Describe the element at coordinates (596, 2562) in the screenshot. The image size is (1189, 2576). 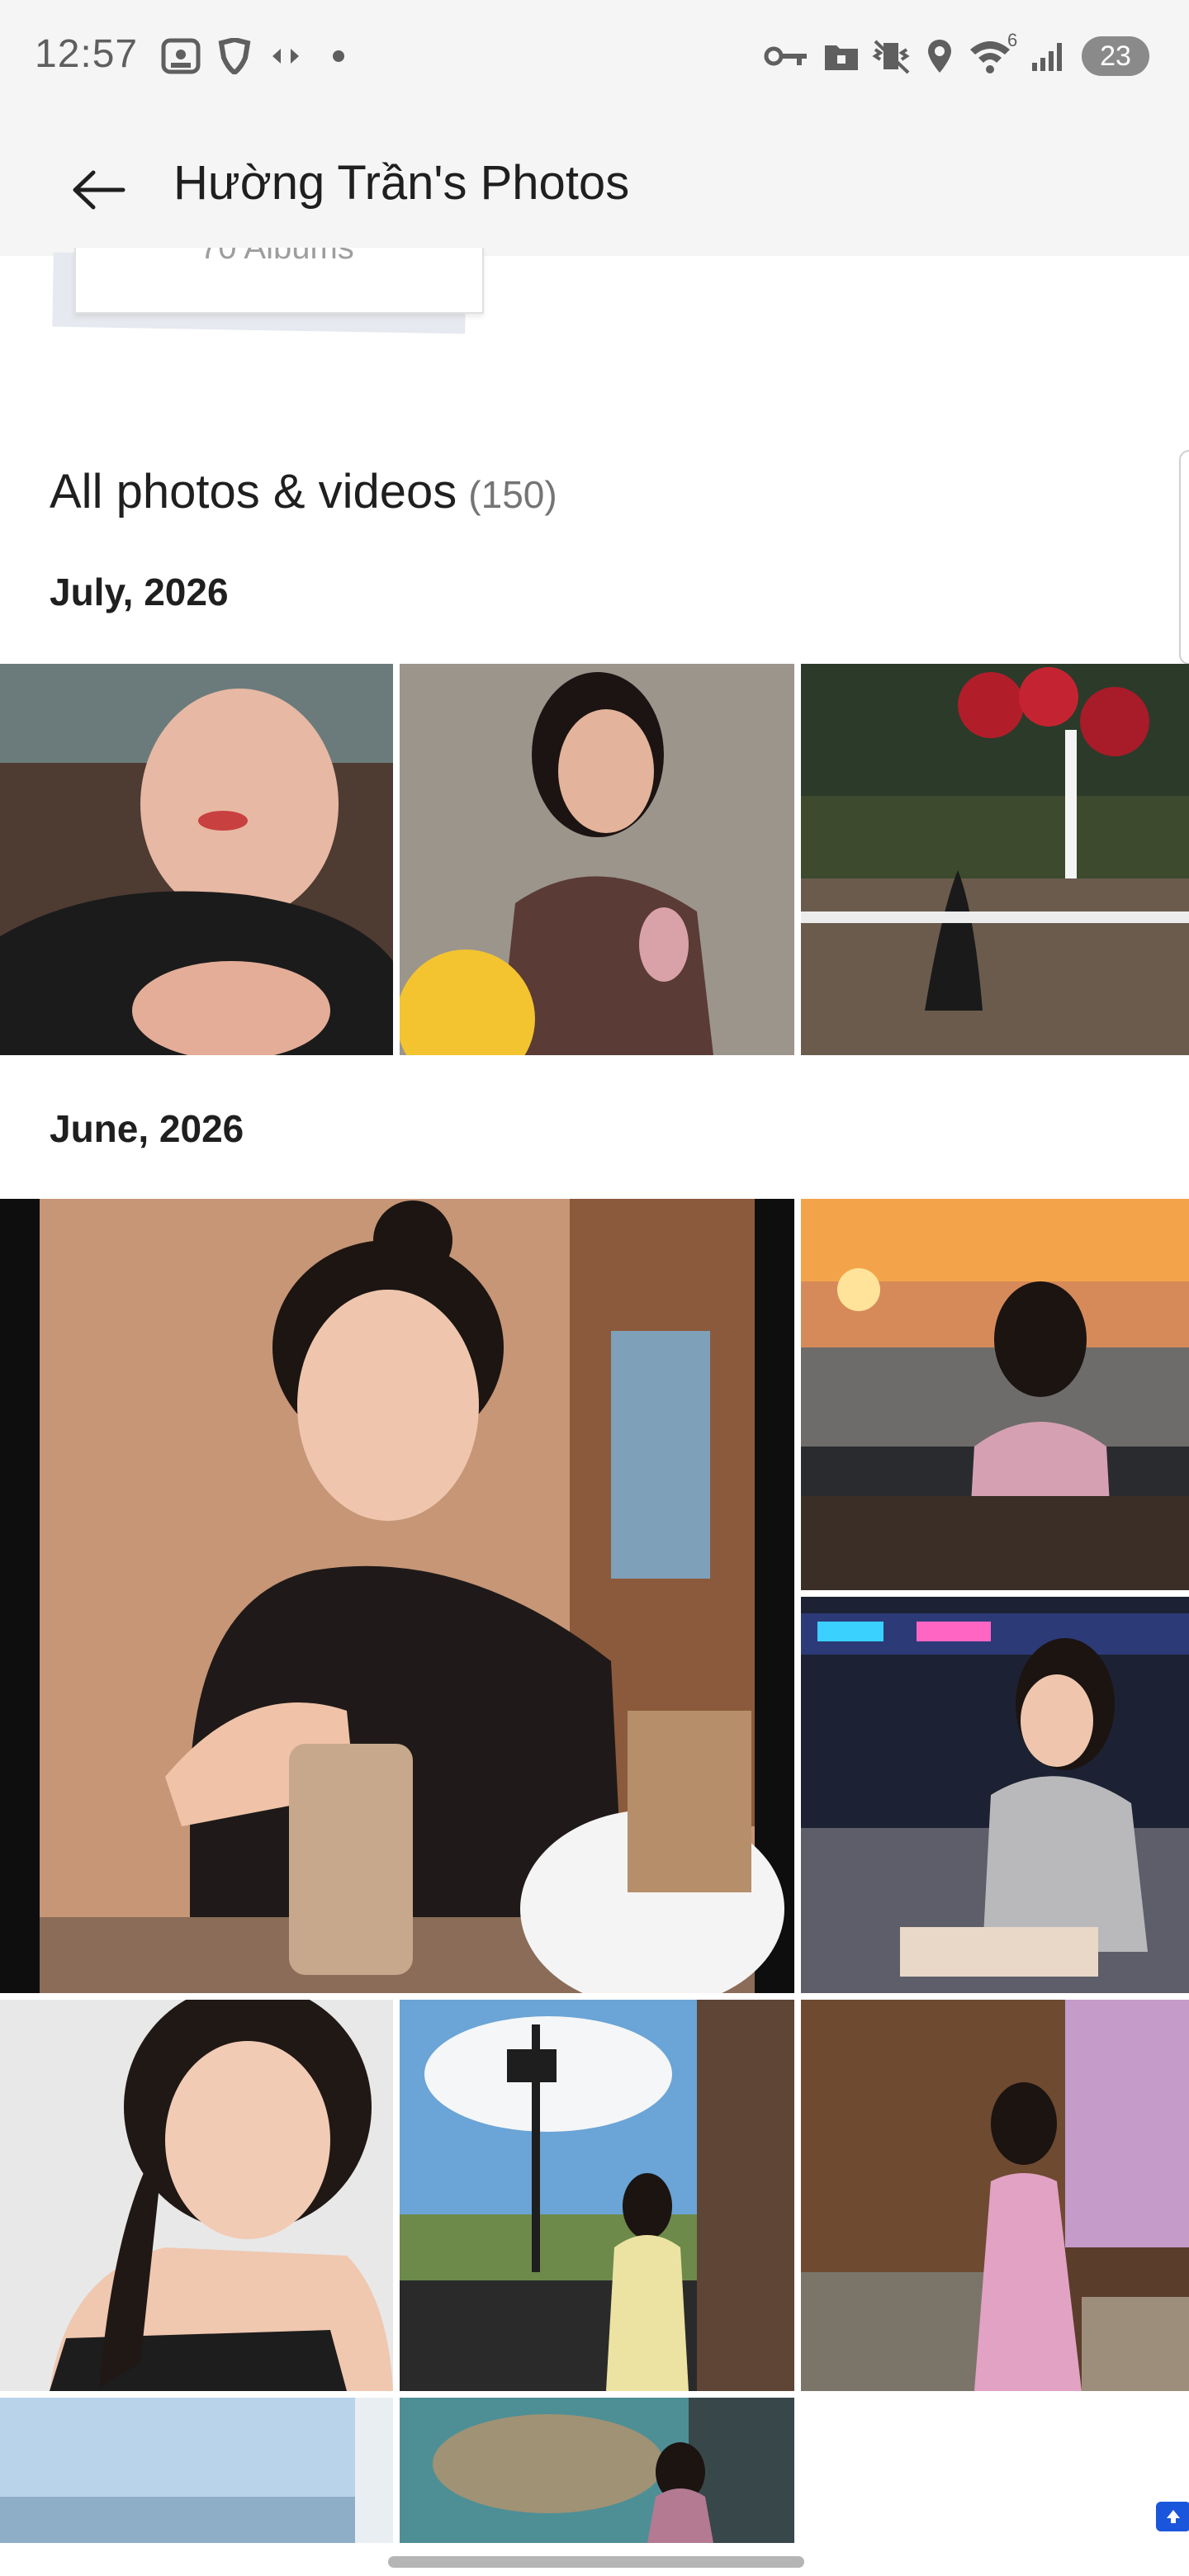
I see `home-indicator` at that location.